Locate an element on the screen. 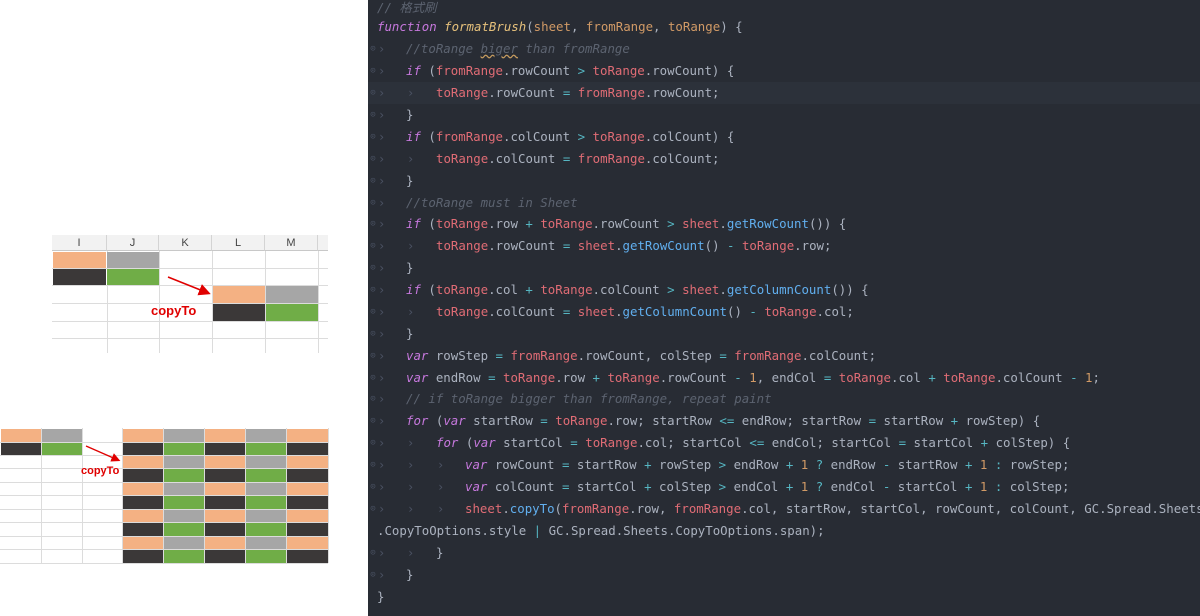 The width and height of the screenshot is (1200, 616). code-line: ⊙ › //toRange must in Sheet is located at coordinates (784, 203).